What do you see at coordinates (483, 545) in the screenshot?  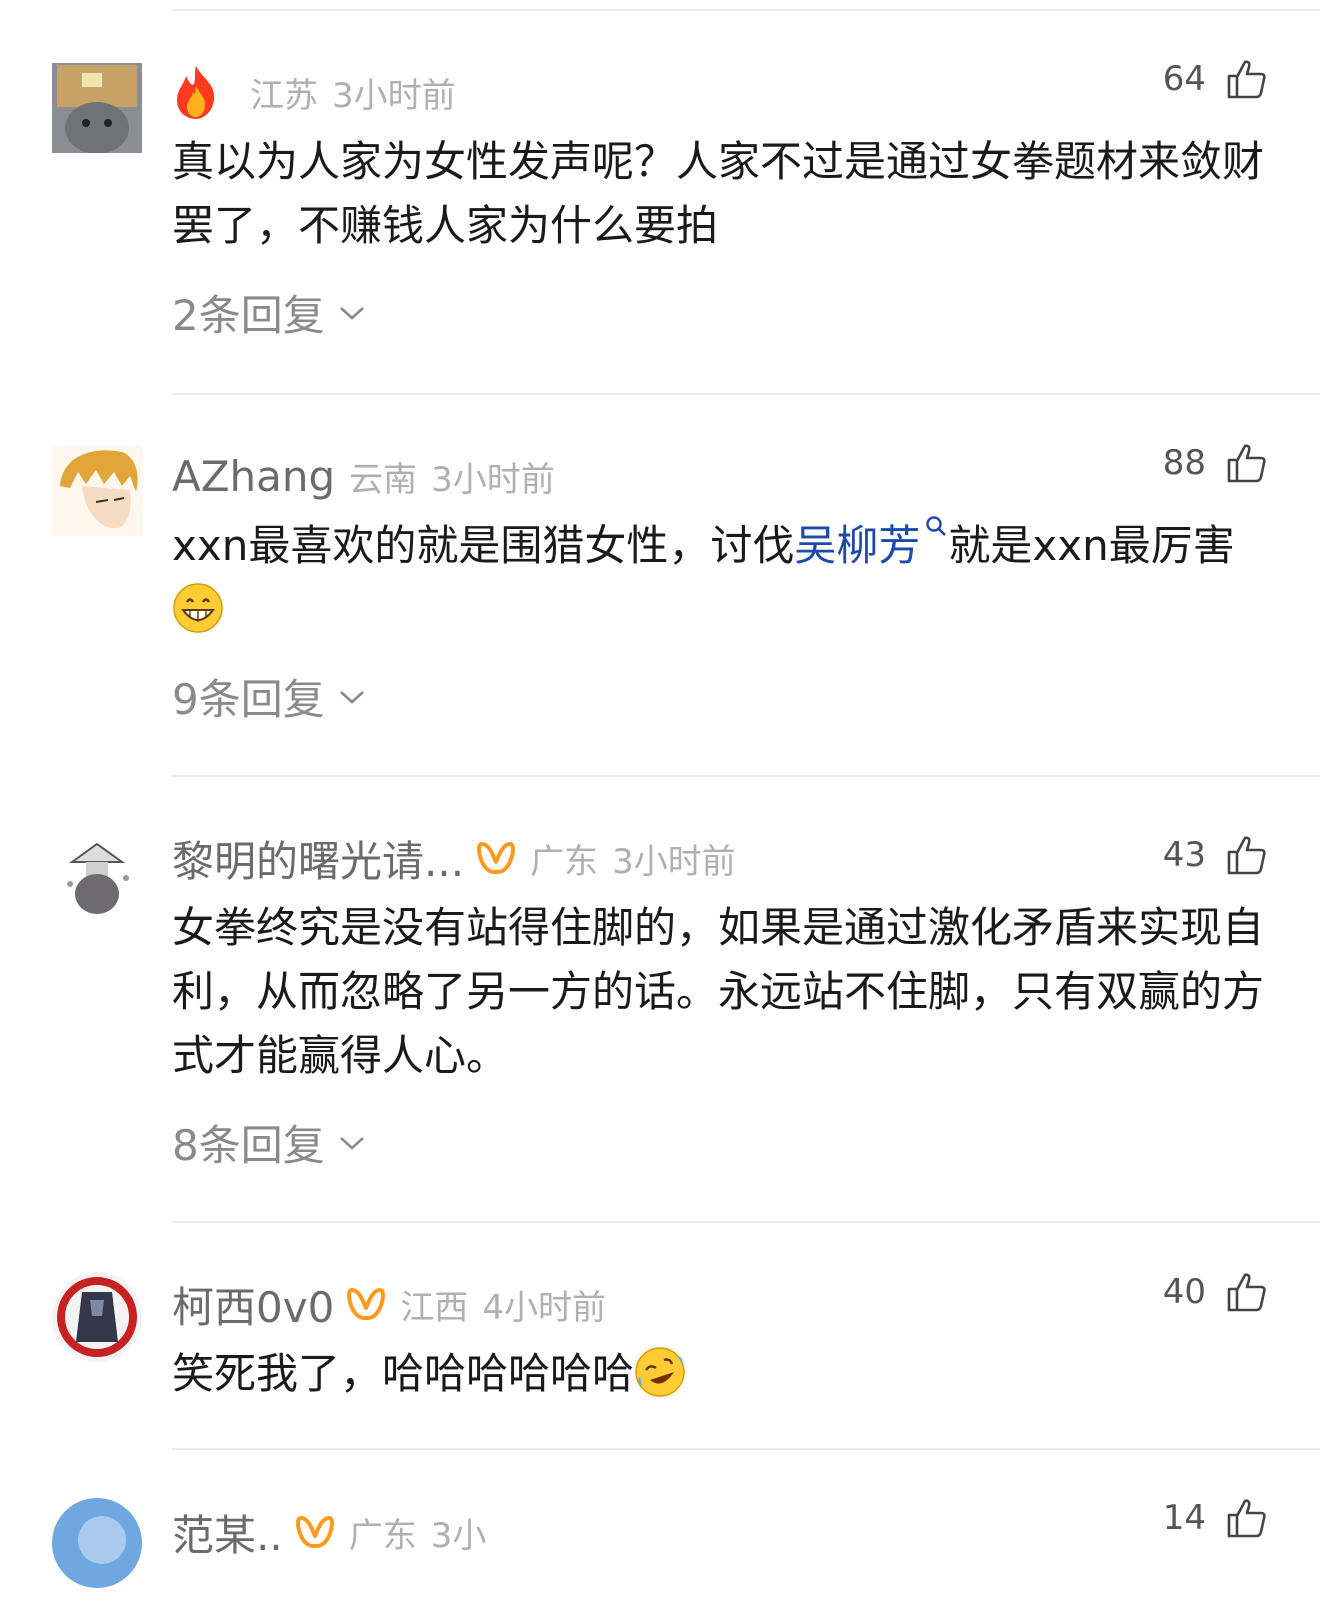 I see `comment-text-part: xxn最喜欢的就是围猎女性，讨伐` at bounding box center [483, 545].